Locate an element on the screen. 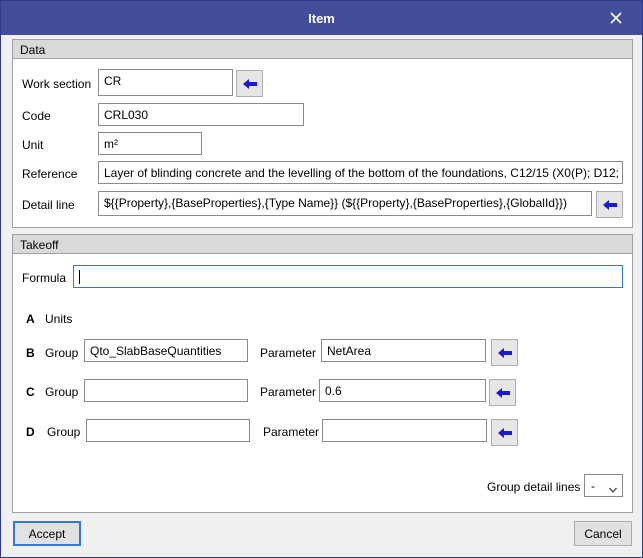 Image resolution: width=643 pixels, height=558 pixels. detail-line-label: Detail line is located at coordinates (48, 205).